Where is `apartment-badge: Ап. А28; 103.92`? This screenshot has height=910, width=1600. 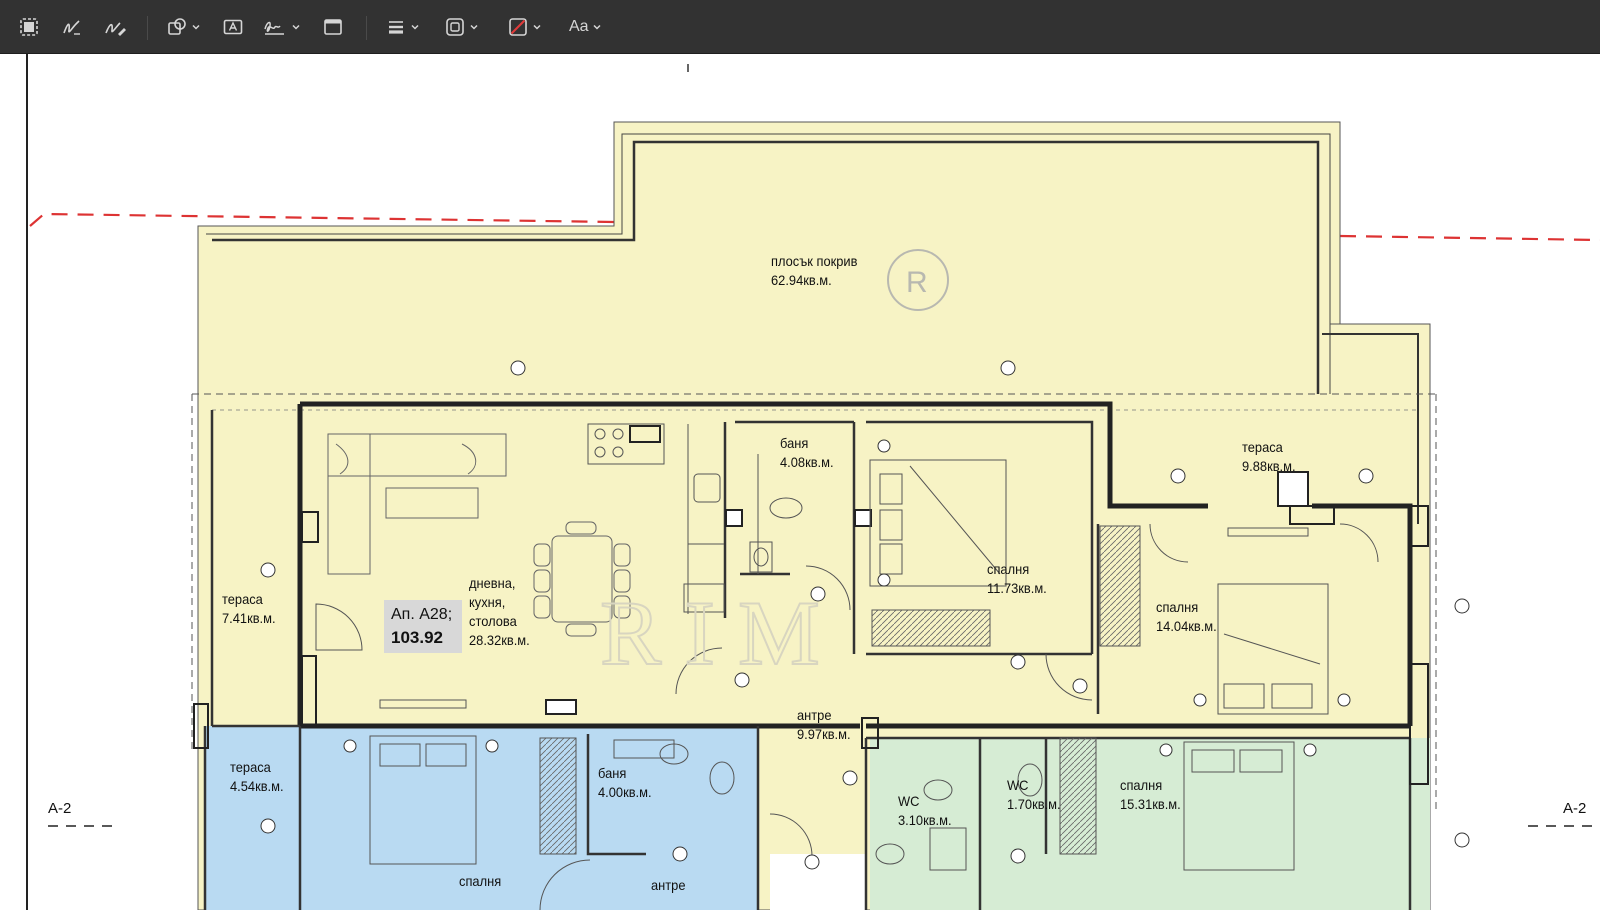
apartment-badge: Ап. А28; 103.92 is located at coordinates (423, 626).